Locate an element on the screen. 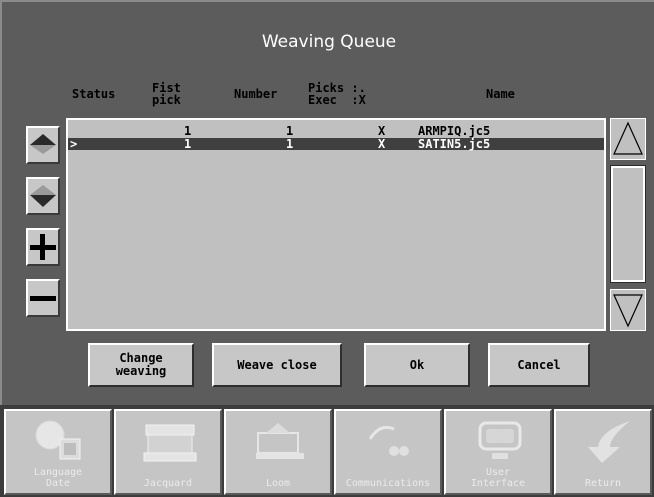 The width and height of the screenshot is (654, 497). toolbar-loom: Loom is located at coordinates (278, 452).